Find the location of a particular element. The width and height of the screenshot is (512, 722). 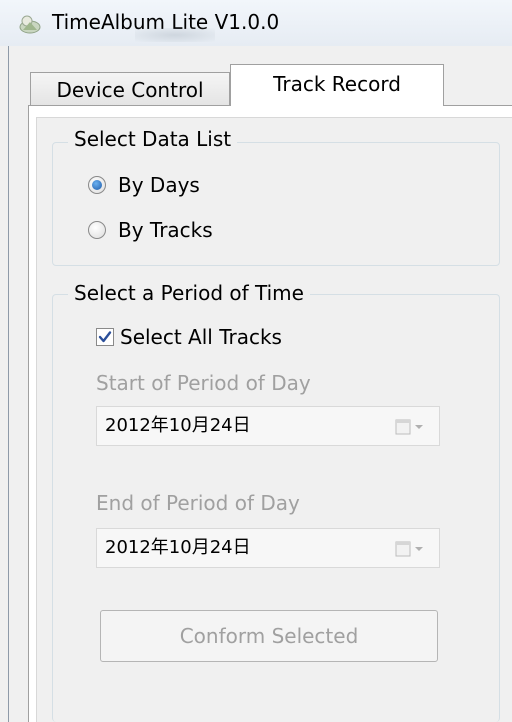

start-period-label: Start of Period of Day is located at coordinates (203, 383).